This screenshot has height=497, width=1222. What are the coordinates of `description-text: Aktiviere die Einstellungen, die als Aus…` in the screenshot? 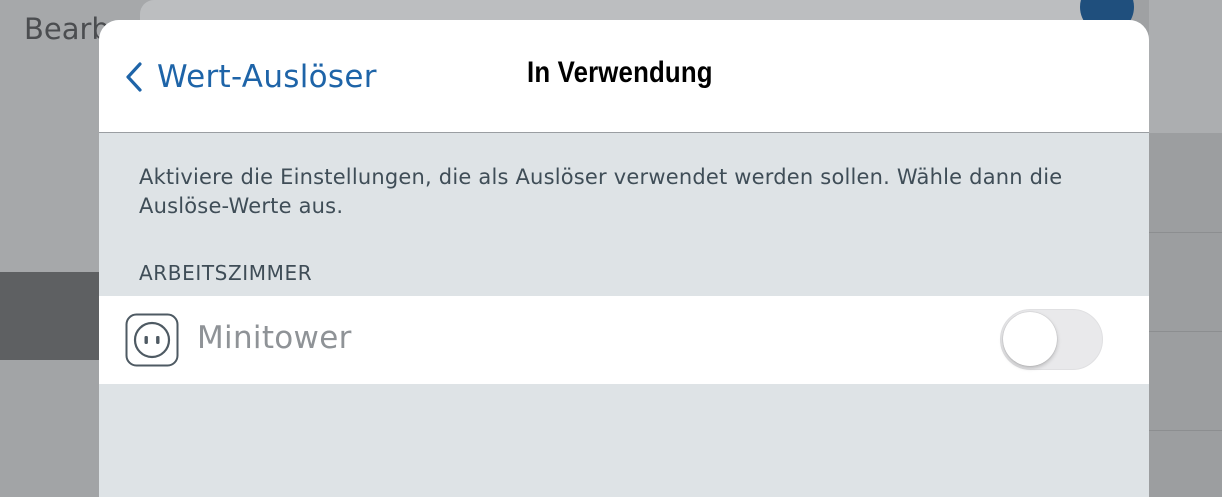 It's located at (601, 191).